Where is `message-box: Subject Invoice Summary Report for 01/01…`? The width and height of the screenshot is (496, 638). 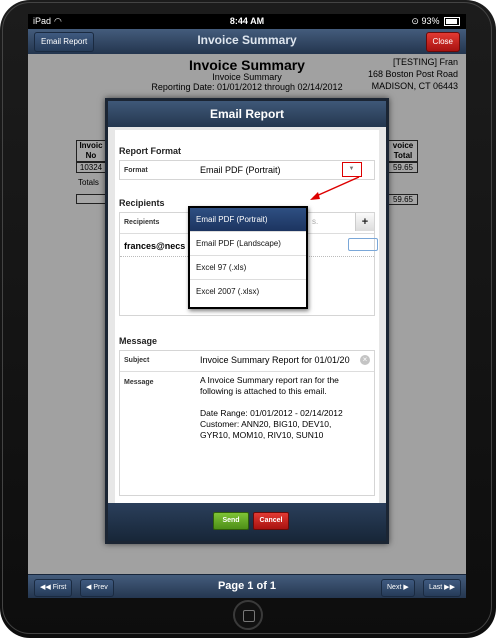 message-box: Subject Invoice Summary Report for 01/01… is located at coordinates (247, 423).